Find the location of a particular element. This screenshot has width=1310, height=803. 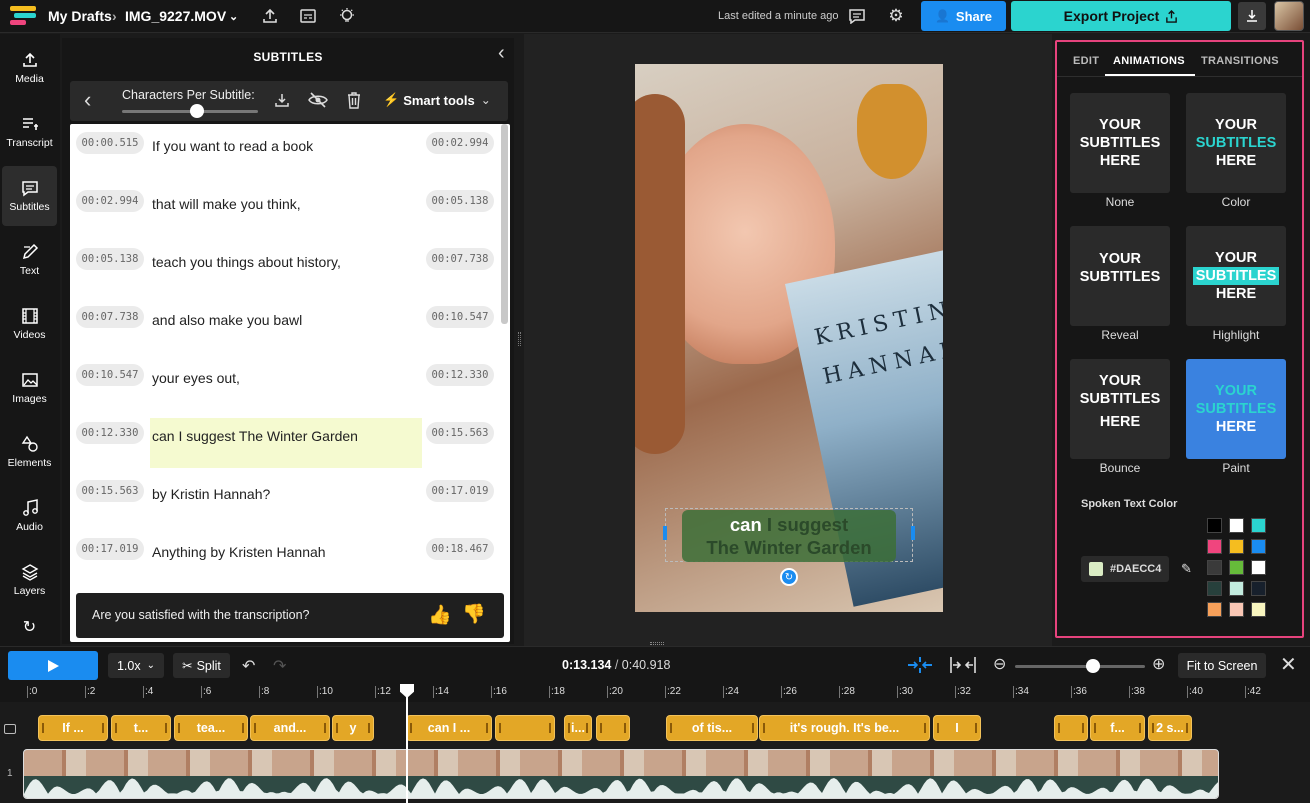

animation-style-highlight: YOUR SUBTITLES HERE is located at coordinates (1236, 276).